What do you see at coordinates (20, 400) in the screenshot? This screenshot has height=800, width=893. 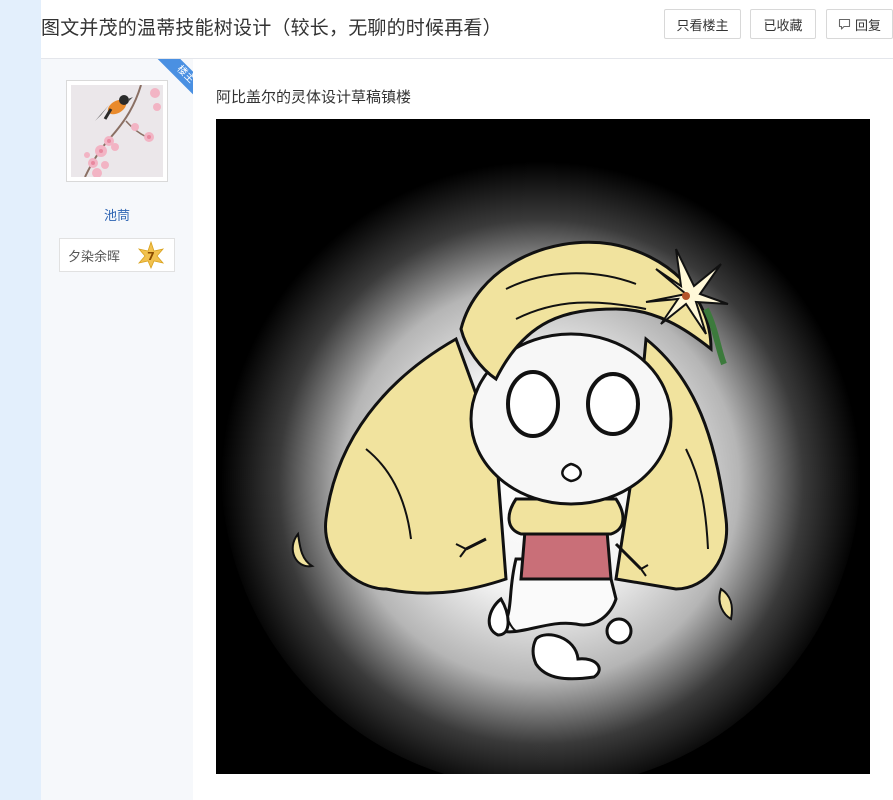 I see `left-background-strip` at bounding box center [20, 400].